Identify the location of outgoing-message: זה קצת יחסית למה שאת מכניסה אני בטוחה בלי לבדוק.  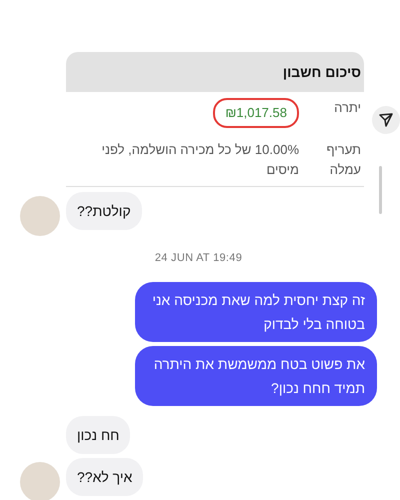
(256, 312).